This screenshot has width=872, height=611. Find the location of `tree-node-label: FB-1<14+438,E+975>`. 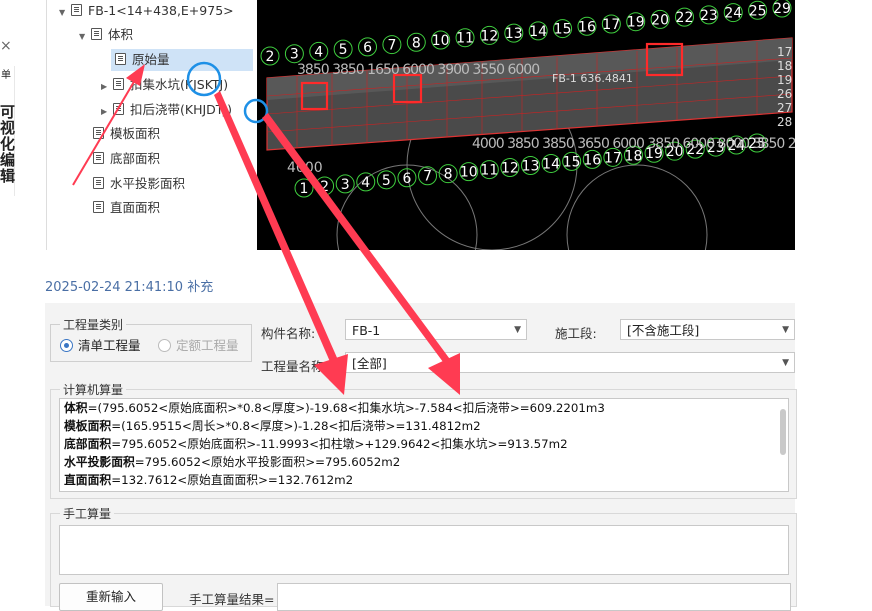

tree-node-label: FB-1<14+438,E+975> is located at coordinates (161, 10).